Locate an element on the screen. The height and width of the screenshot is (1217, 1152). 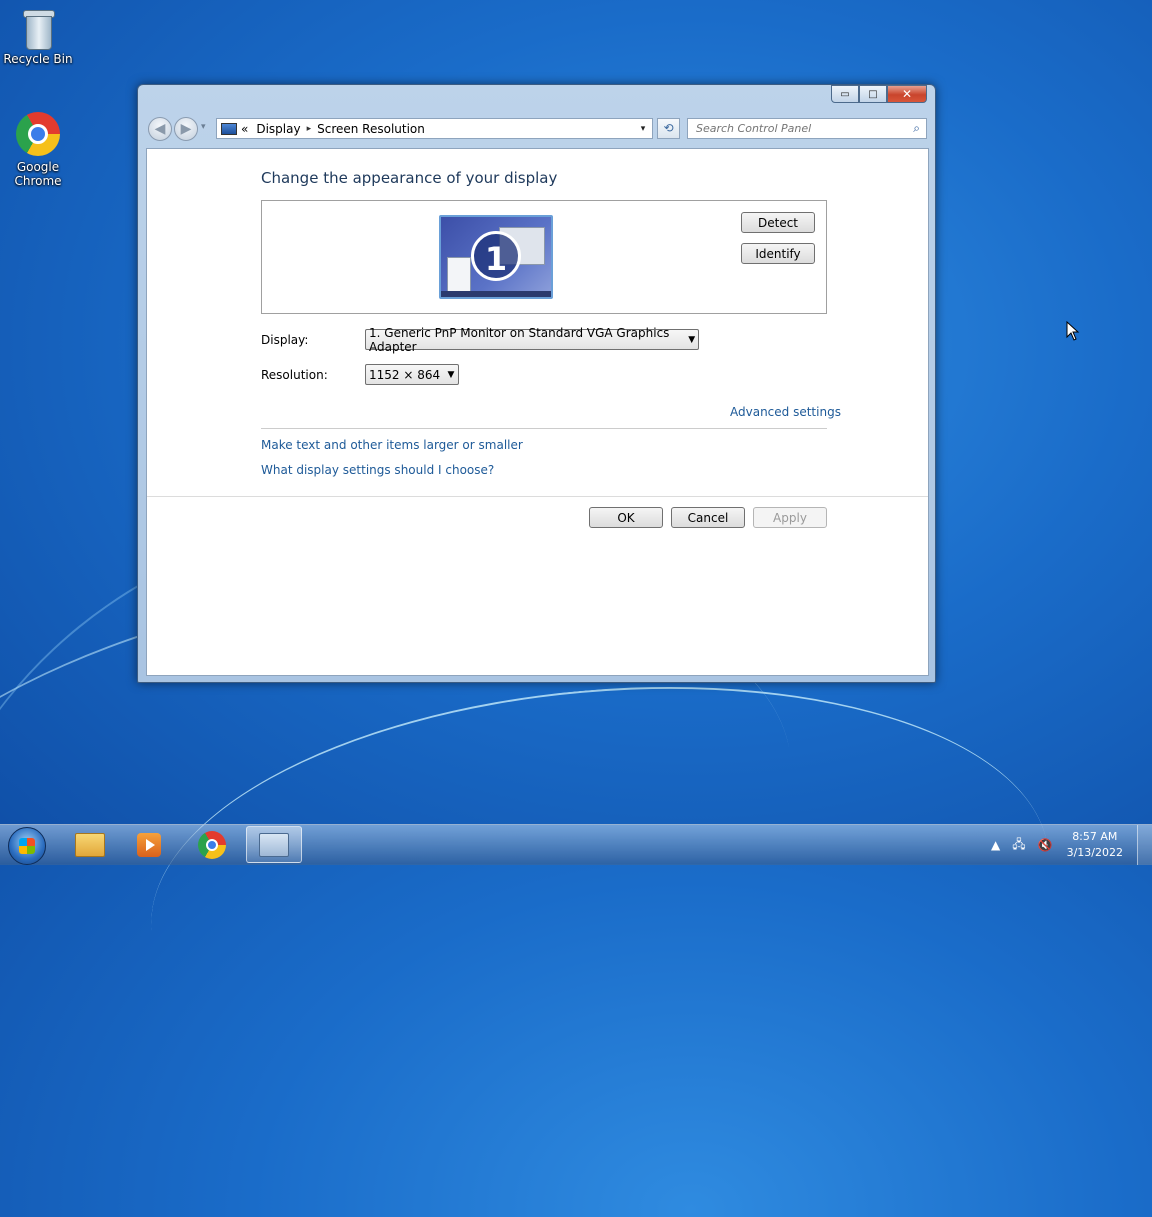
network-icon: 🖧 is located at coordinates (1018, 845).